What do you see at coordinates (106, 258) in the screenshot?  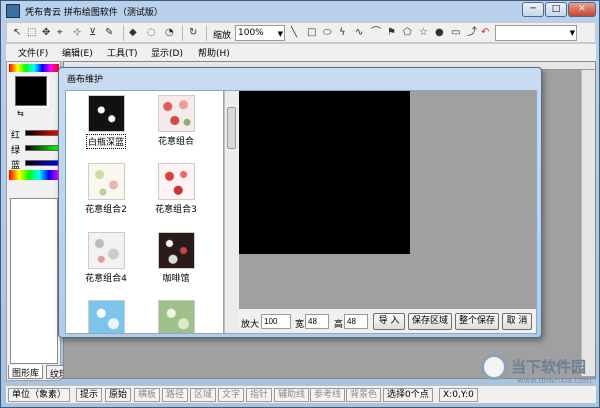 I see `texture-item: 花意组合4` at bounding box center [106, 258].